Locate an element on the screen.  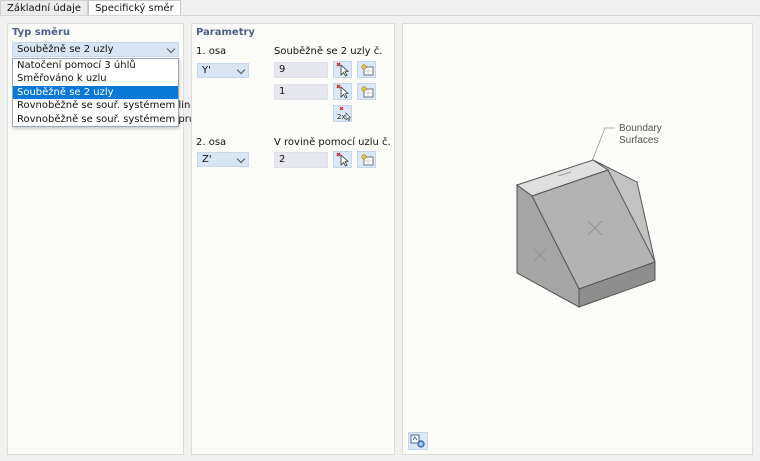
pick-2x-icon: 2x is located at coordinates (344, 113).